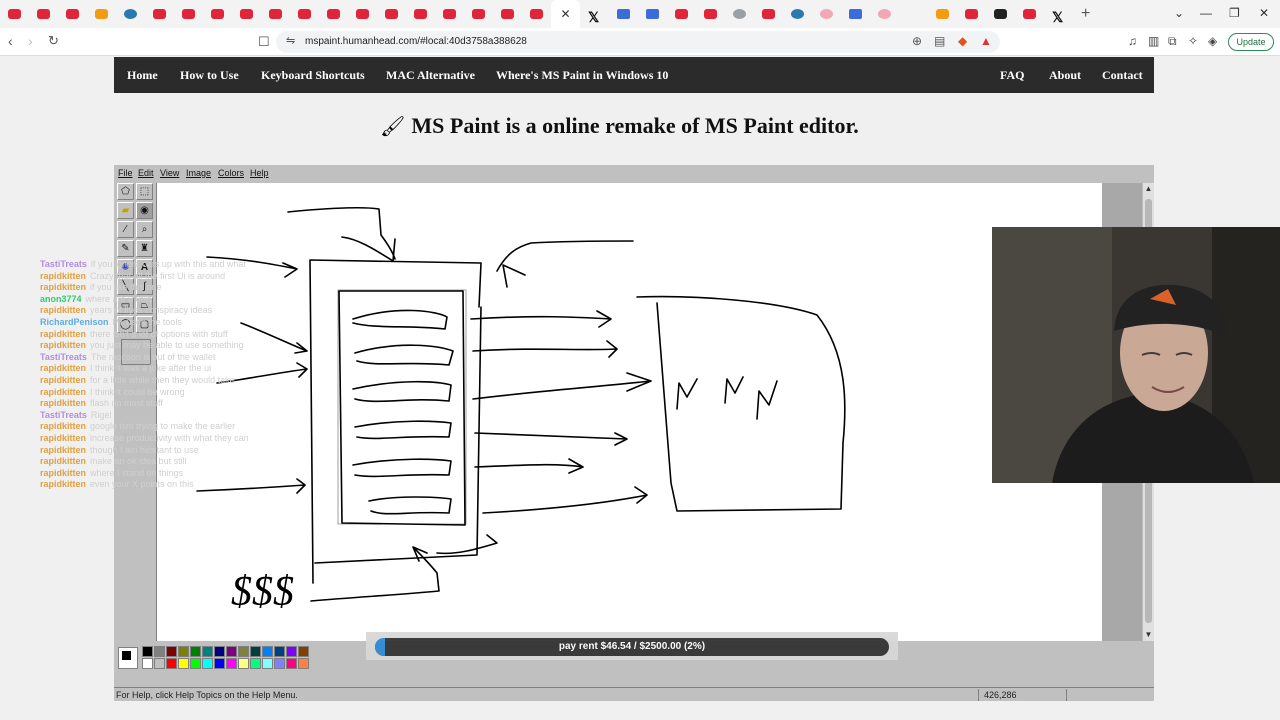 This screenshot has width=1280, height=720. I want to click on nav-how-to-use: How to Use, so click(209, 75).